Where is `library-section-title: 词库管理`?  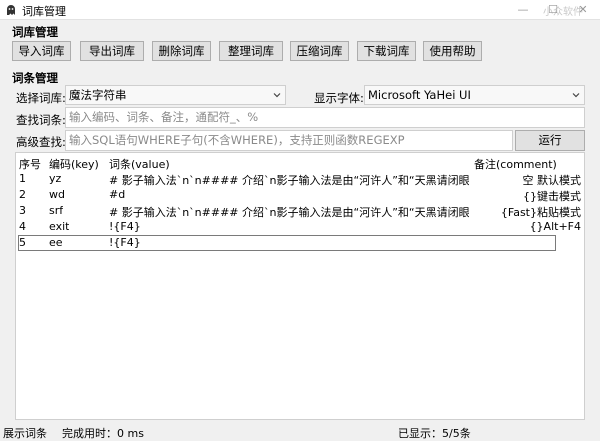
library-section-title: 词库管理 is located at coordinates (35, 32).